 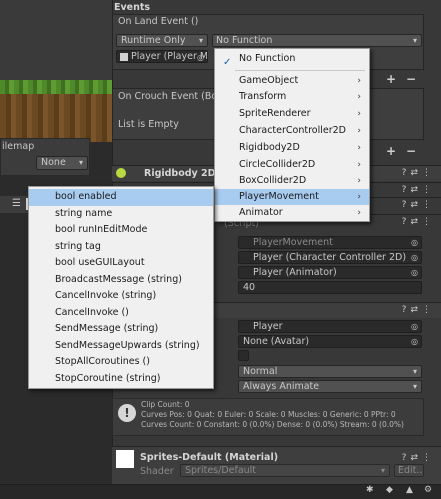 I want to click on submenu-item: BroadcastMessage (string), so click(x=121, y=280).